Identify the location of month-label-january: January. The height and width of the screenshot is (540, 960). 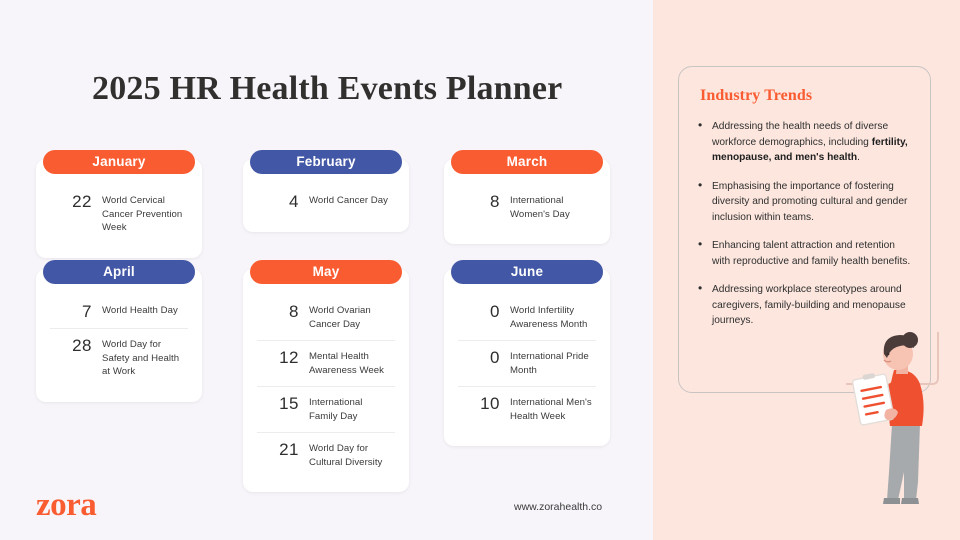
(119, 162).